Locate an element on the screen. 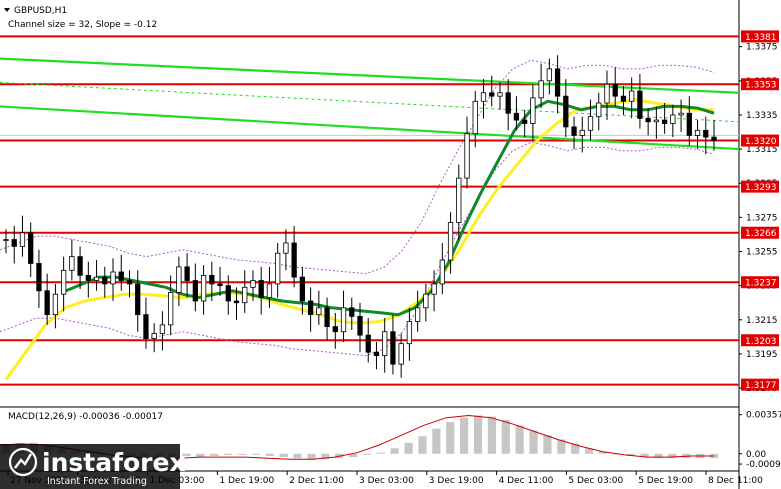  price-tick-label: 1.3255 is located at coordinates (762, 253).